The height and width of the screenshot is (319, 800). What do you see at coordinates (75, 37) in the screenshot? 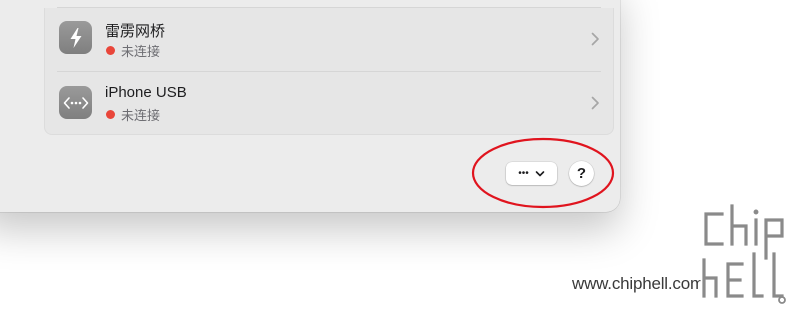
I see `thunderbolt-icon` at bounding box center [75, 37].